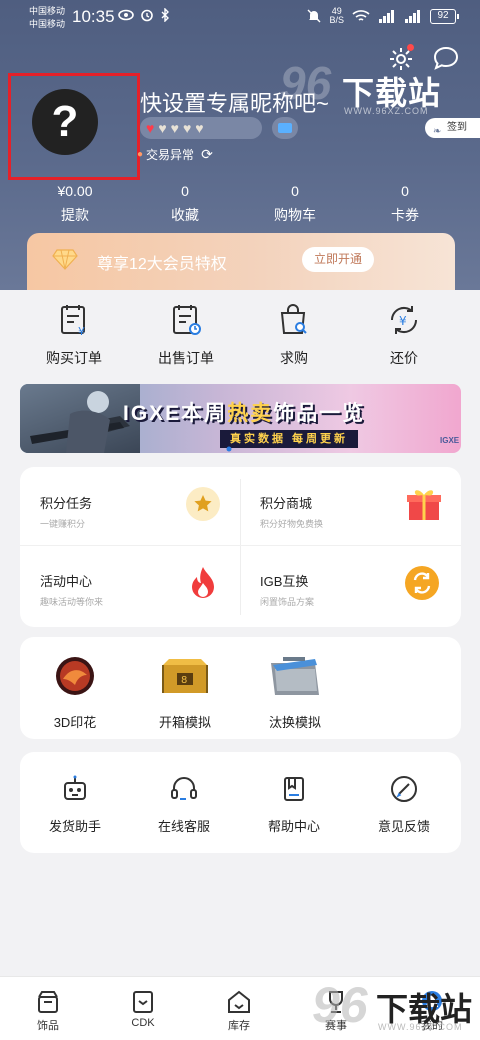 The height and width of the screenshot is (1040, 480). What do you see at coordinates (80, 418) in the screenshot?
I see `soldier-artwork` at bounding box center [80, 418].